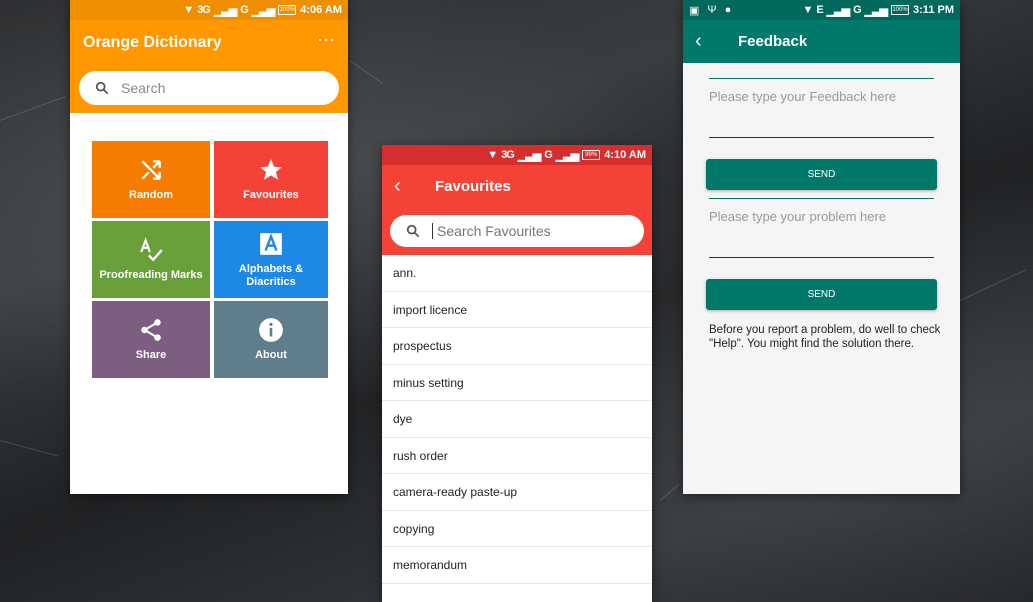  What do you see at coordinates (517, 346) in the screenshot?
I see `list-item: prospectus` at bounding box center [517, 346].